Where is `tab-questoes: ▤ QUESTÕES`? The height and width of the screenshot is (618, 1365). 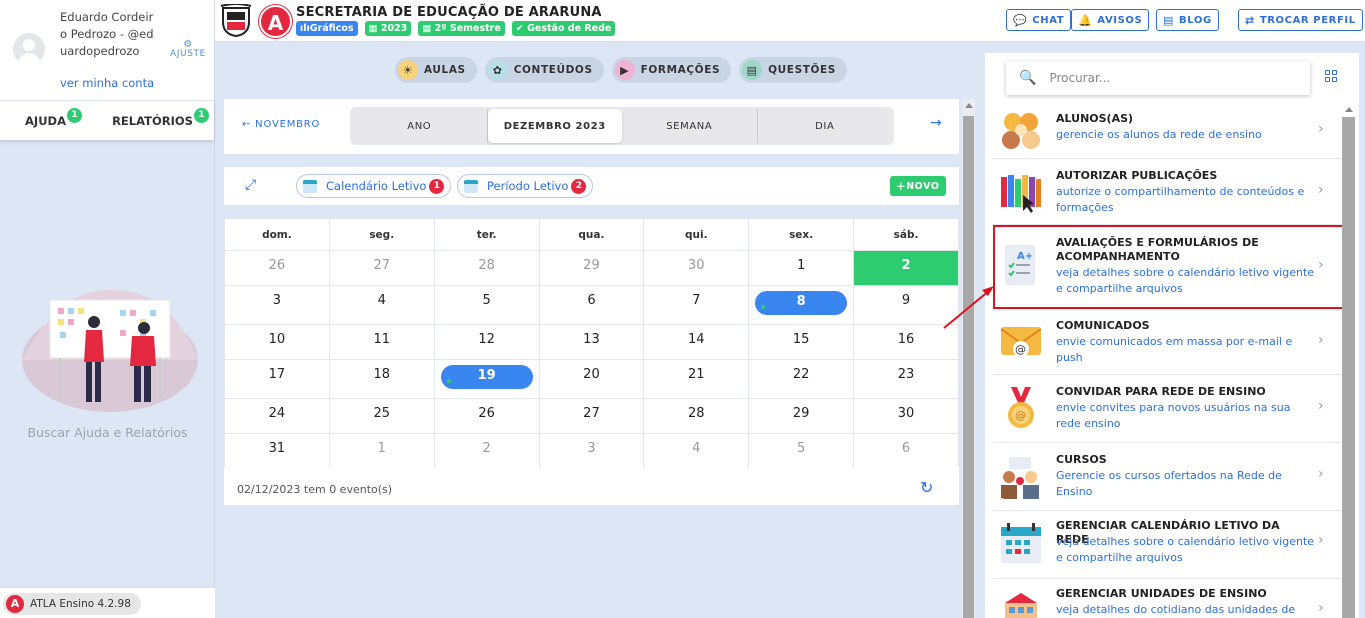
tab-questoes: ▤ QUESTÕES is located at coordinates (793, 70).